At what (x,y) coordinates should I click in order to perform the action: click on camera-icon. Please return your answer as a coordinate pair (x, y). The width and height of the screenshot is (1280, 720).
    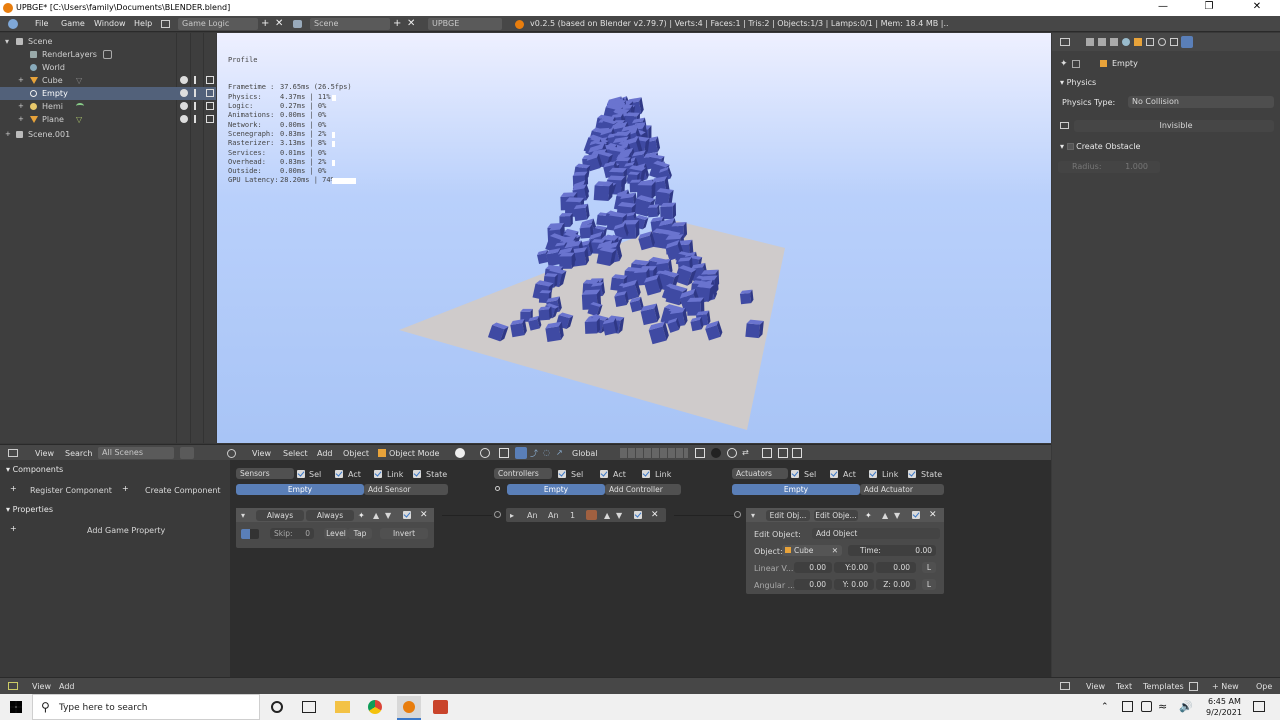
    Looking at the image, I should click on (783, 453).